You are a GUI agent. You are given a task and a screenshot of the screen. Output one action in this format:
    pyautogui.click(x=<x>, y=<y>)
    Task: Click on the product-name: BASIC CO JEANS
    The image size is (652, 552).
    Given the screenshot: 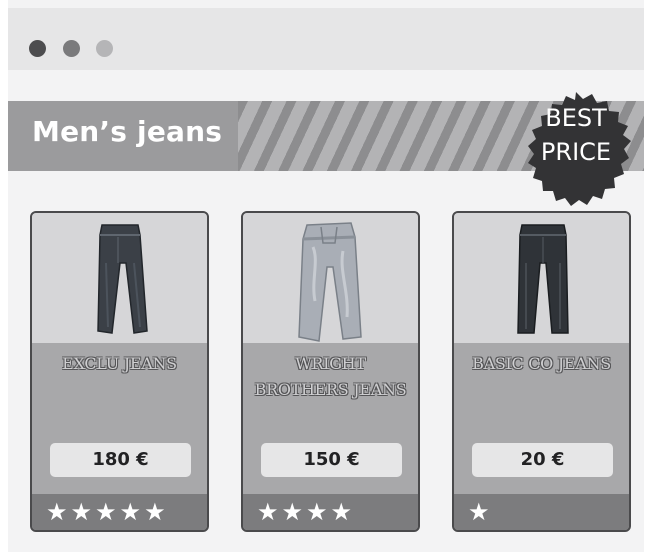 What is the action you would take?
    pyautogui.click(x=541, y=364)
    